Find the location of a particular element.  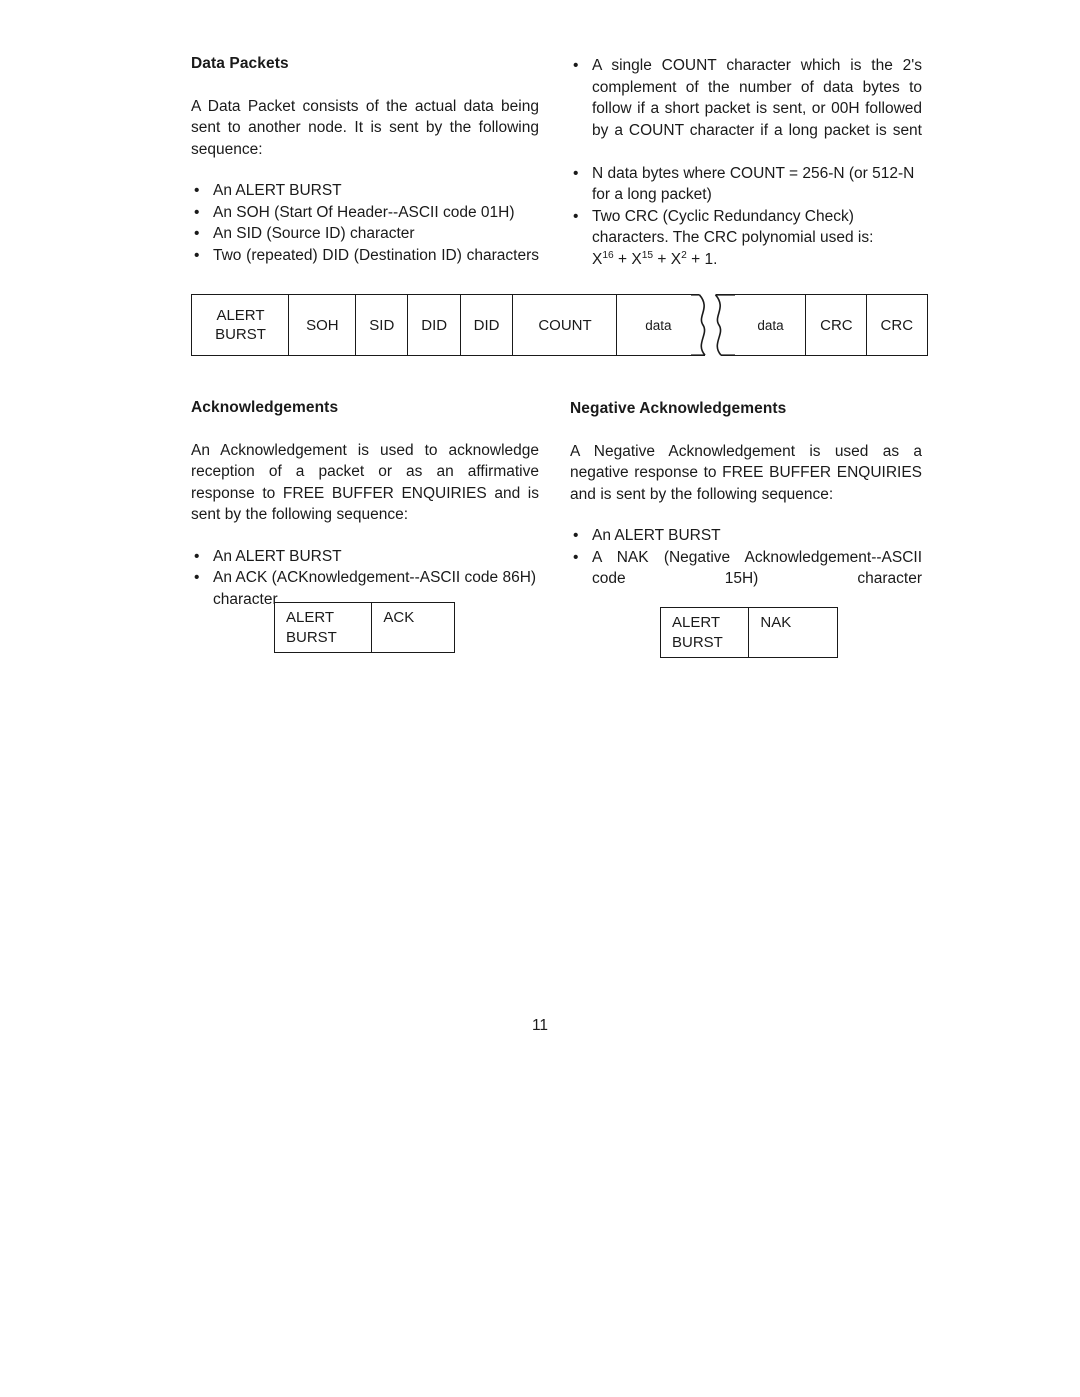

exponent-16: 16 is located at coordinates (608, 255).